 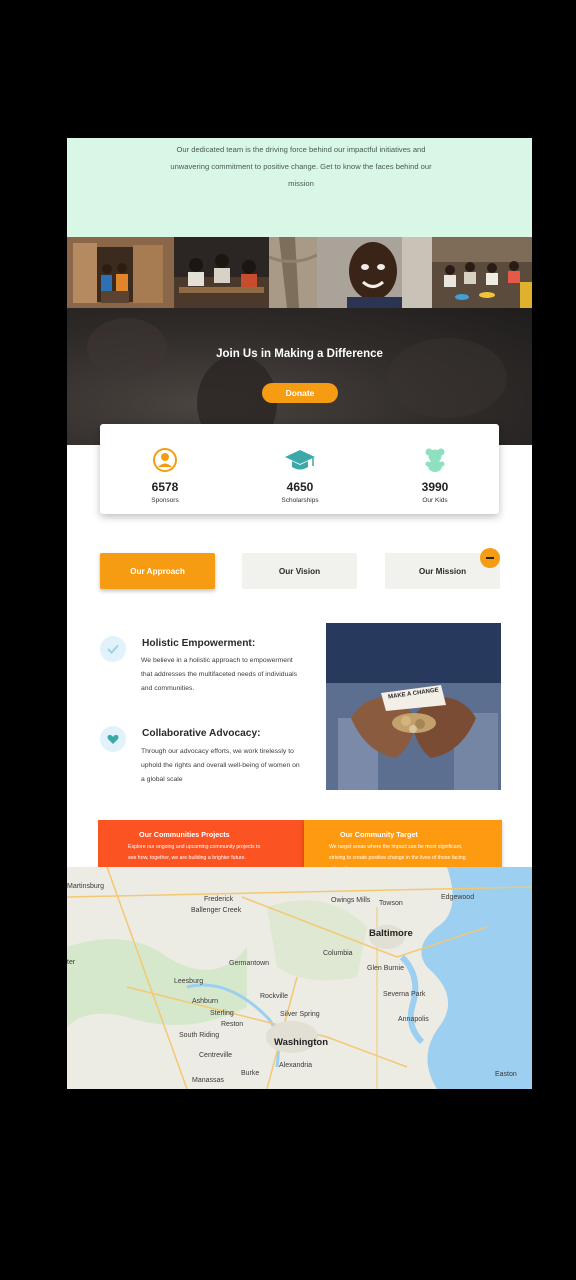 I want to click on map-label: Sterling, so click(x=222, y=1013).